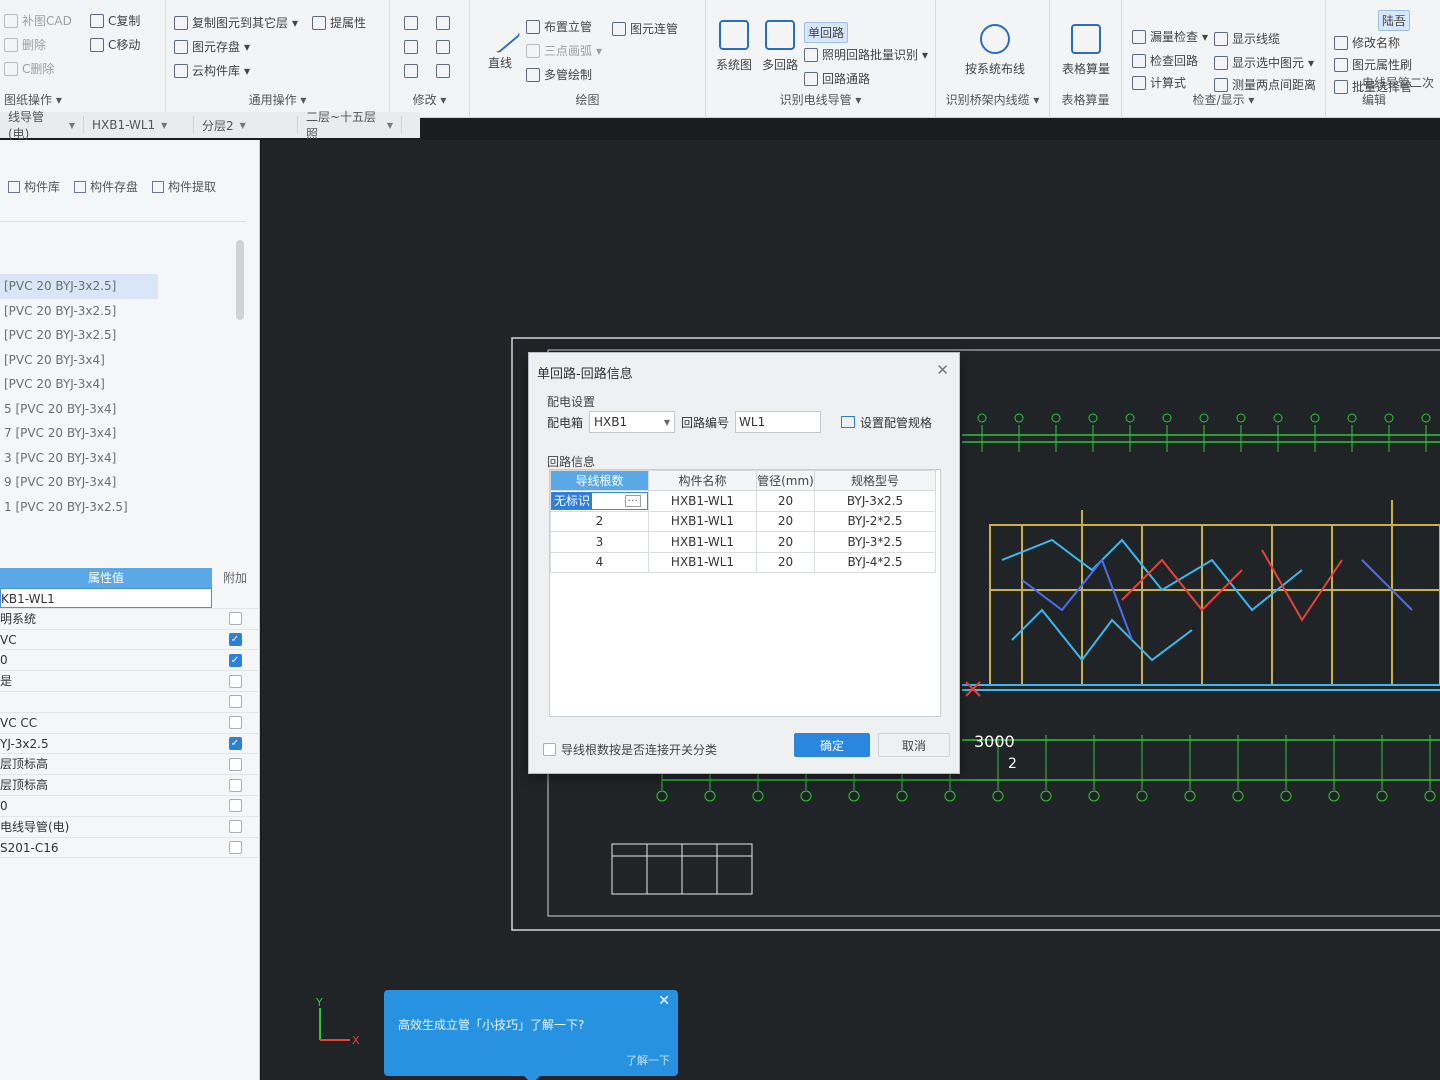 The width and height of the screenshot is (1440, 1080). Describe the element at coordinates (564, 50) in the screenshot. I see `three-point-arc-button: 三点画弧 ▾` at that location.